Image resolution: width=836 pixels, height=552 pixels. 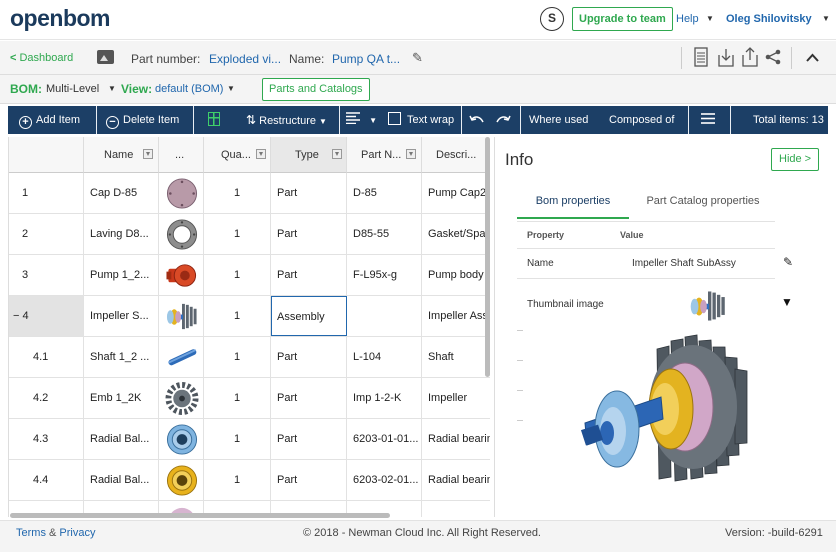 What do you see at coordinates (384, 316) in the screenshot?
I see `cell-part-number` at bounding box center [384, 316].